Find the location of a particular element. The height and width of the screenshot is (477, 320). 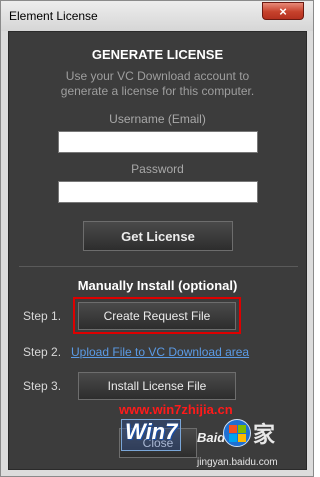

install-license-file-button: Install License File is located at coordinates (157, 386).